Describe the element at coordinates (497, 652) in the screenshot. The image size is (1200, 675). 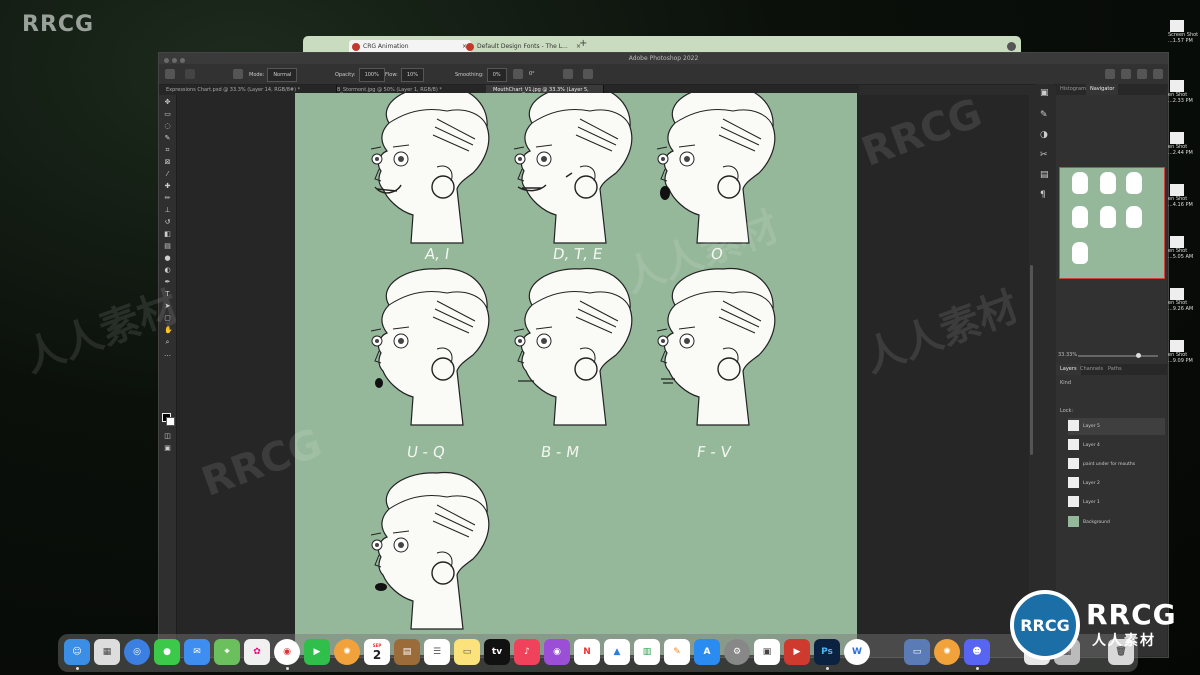
I see `apple-tv-icon: tv` at that location.